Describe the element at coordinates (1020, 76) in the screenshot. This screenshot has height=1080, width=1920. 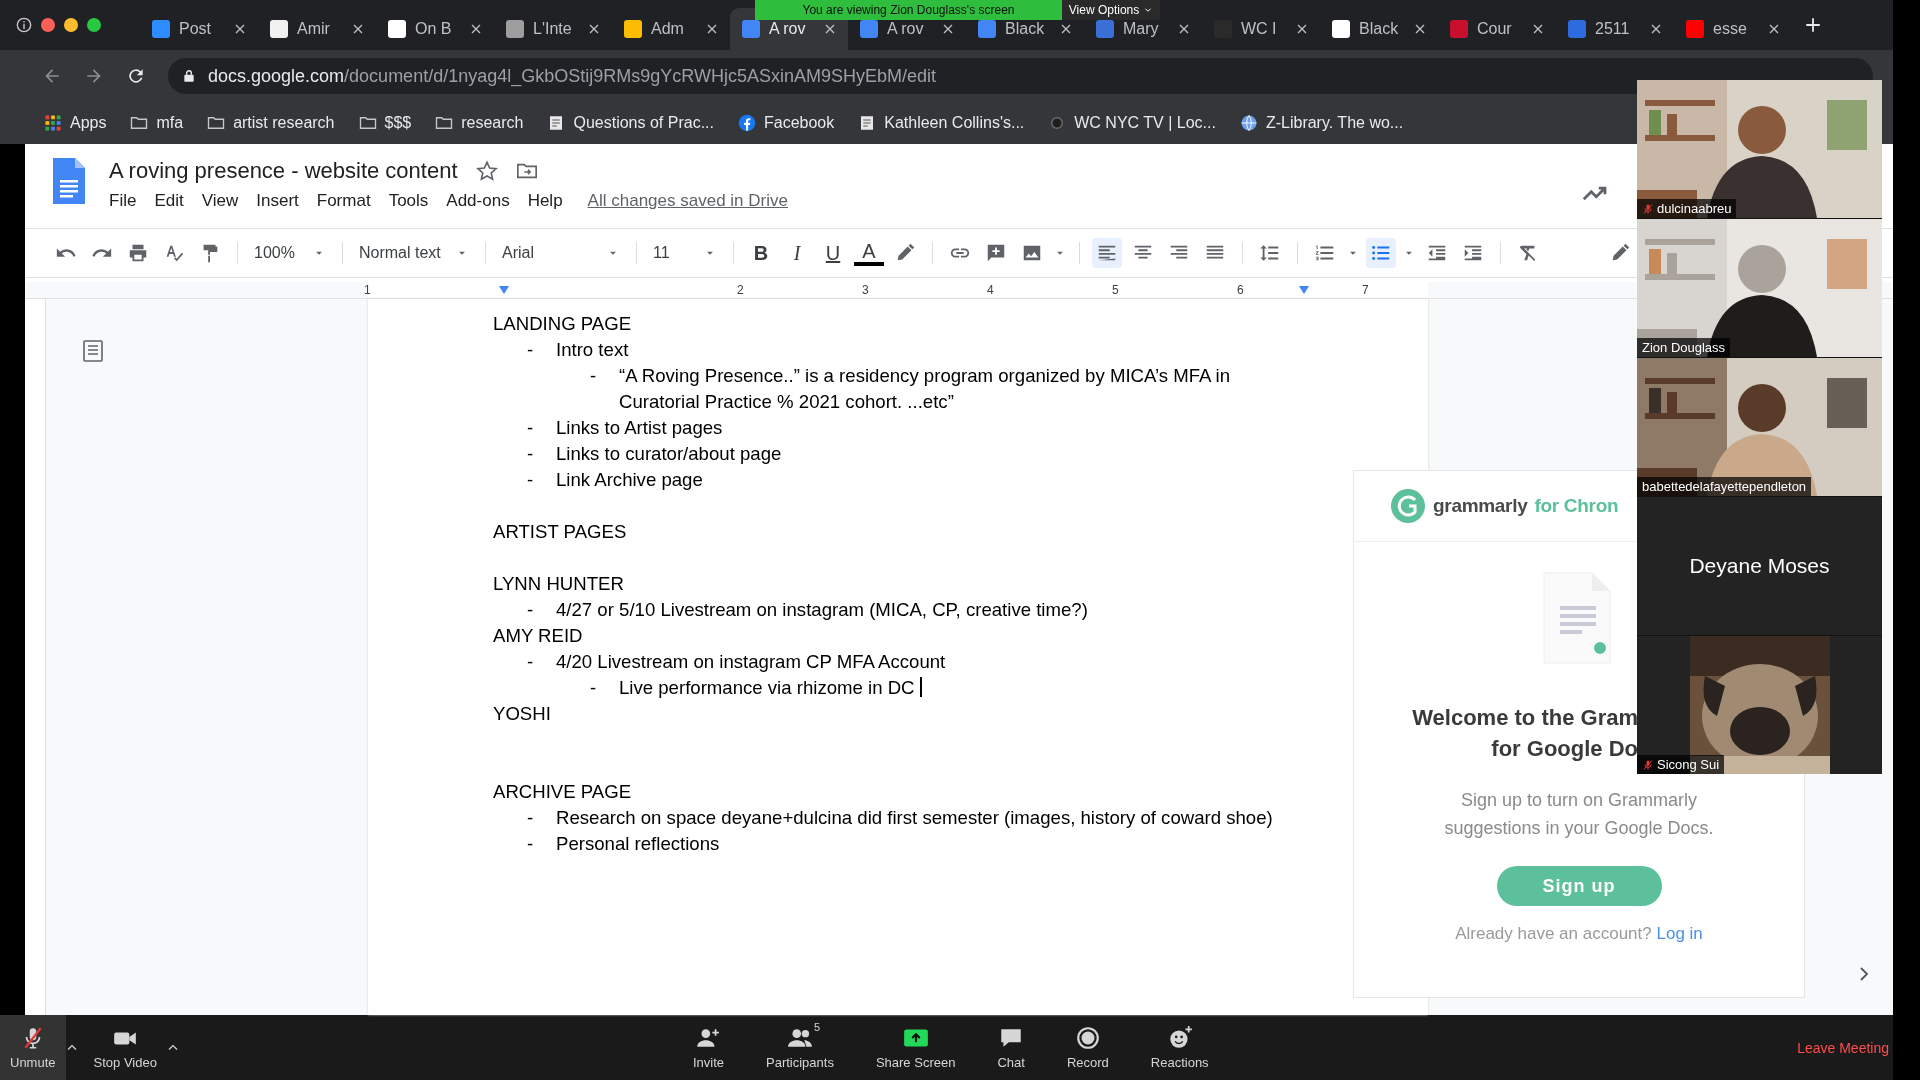
I see `address-bar: docs.google.com/document/d/1nyag4l_GkbOStij9RMs9gYcRWHjc5ASxinAM9SHyEbM/edit` at that location.